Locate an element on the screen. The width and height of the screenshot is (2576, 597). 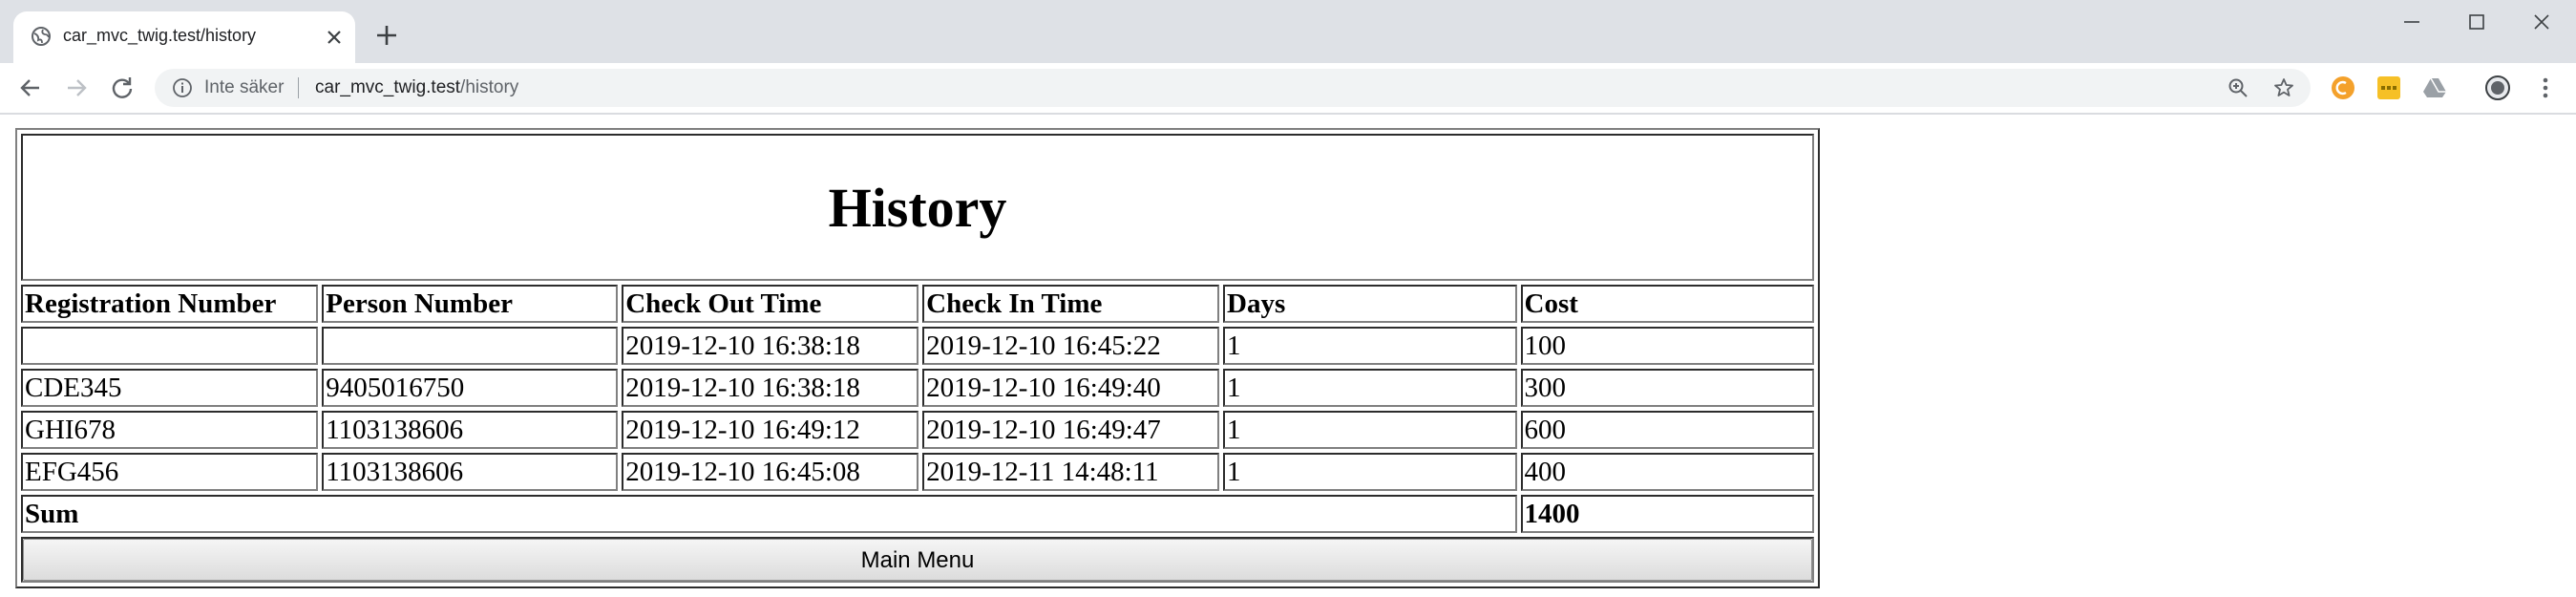
menu-cell: Main Menu is located at coordinates (917, 560).